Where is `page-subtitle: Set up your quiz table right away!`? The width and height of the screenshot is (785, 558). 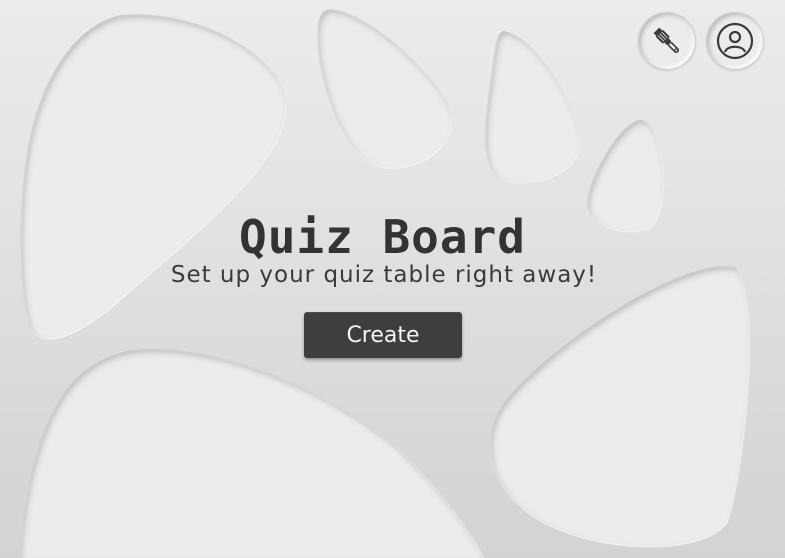 page-subtitle: Set up your quiz table right away! is located at coordinates (384, 275).